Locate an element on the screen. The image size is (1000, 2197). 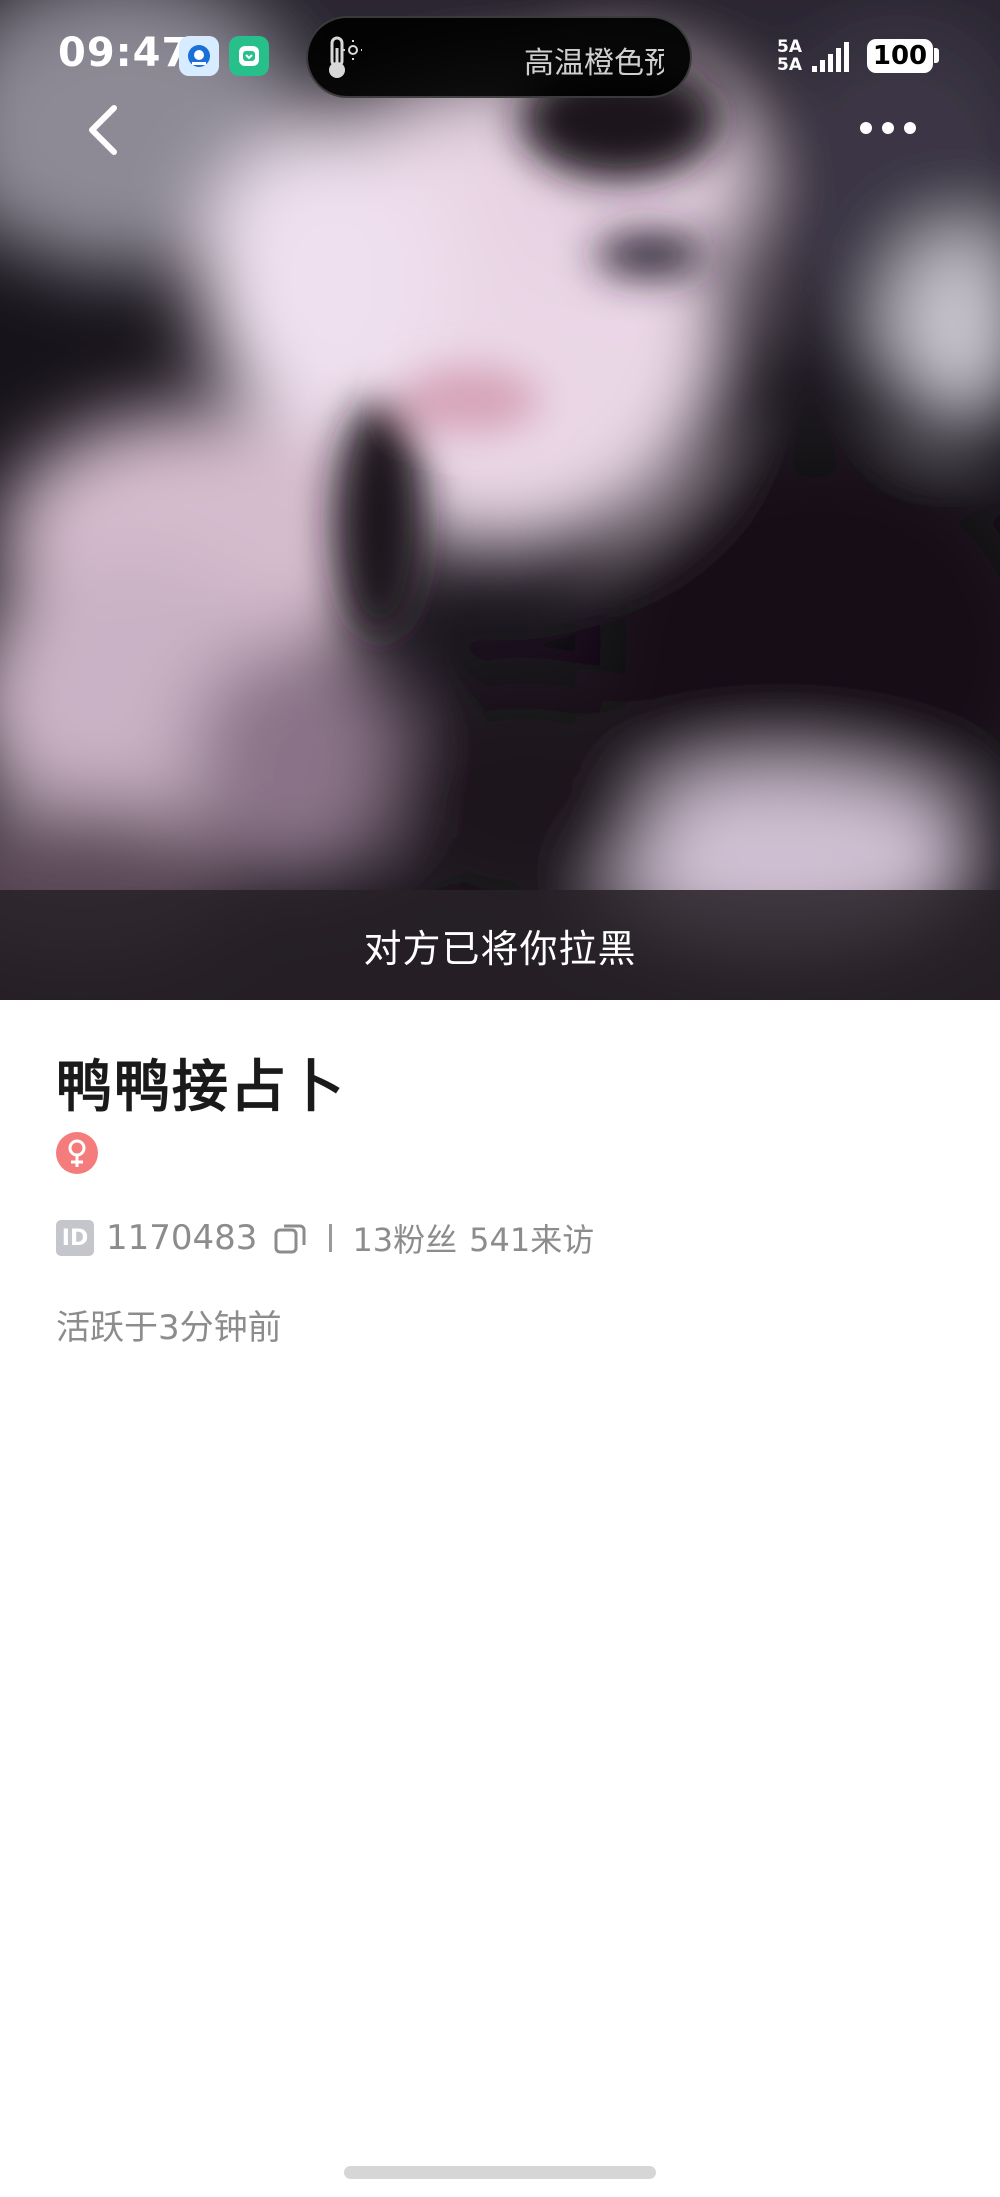
separator is located at coordinates (331, 1238).